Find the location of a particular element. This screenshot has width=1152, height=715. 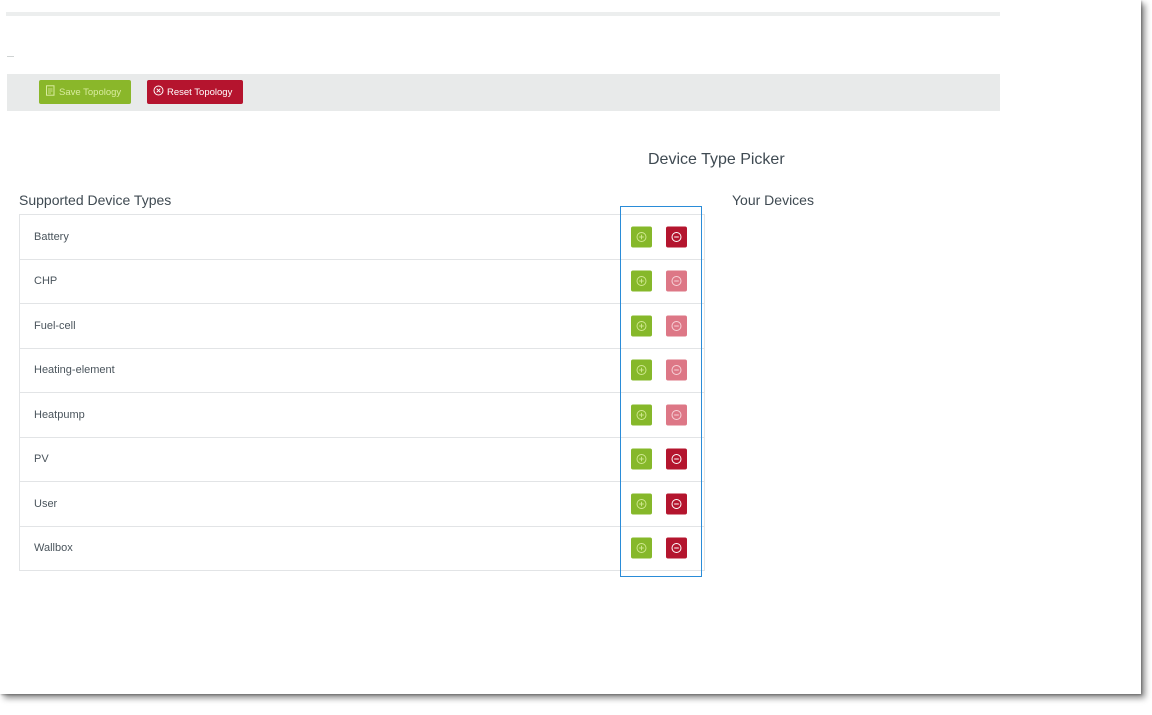

device-row: Heating-element is located at coordinates (362, 371).